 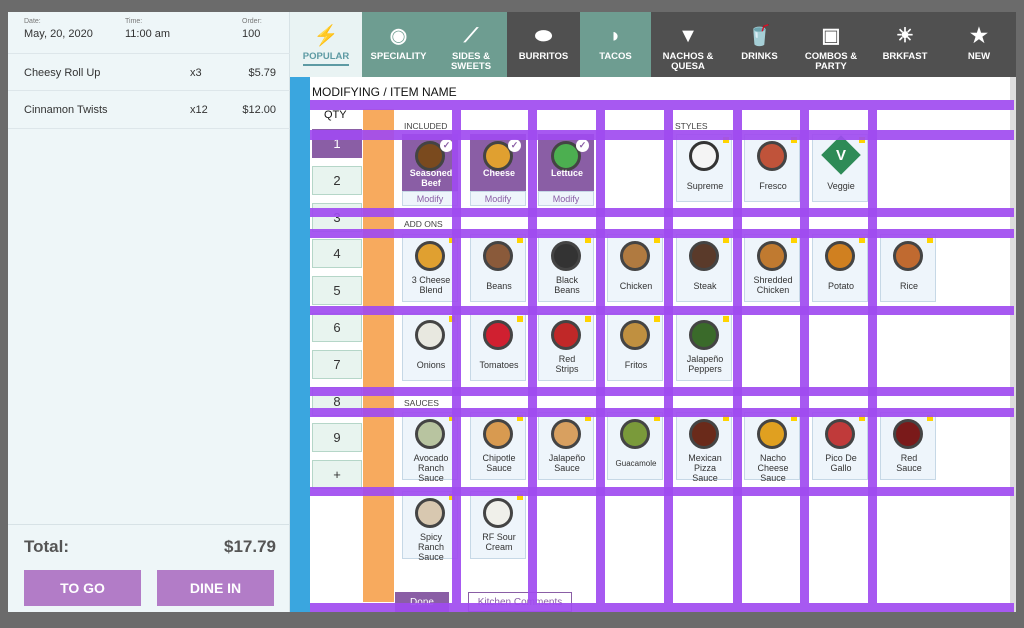 I want to click on addon-option: Fritos, so click(x=635, y=347).